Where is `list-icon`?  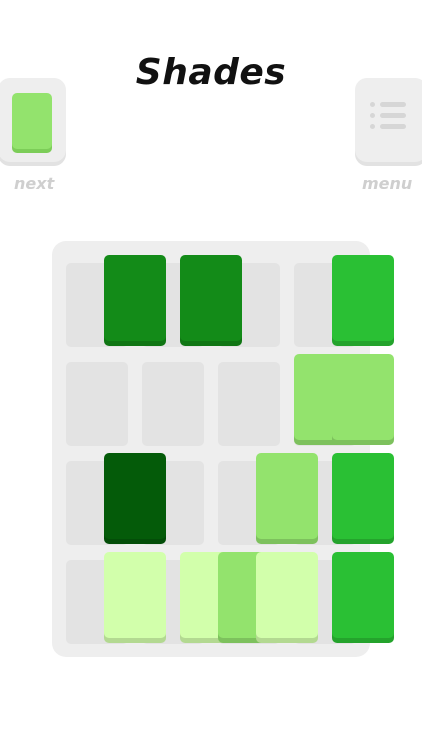 list-icon is located at coordinates (390, 120).